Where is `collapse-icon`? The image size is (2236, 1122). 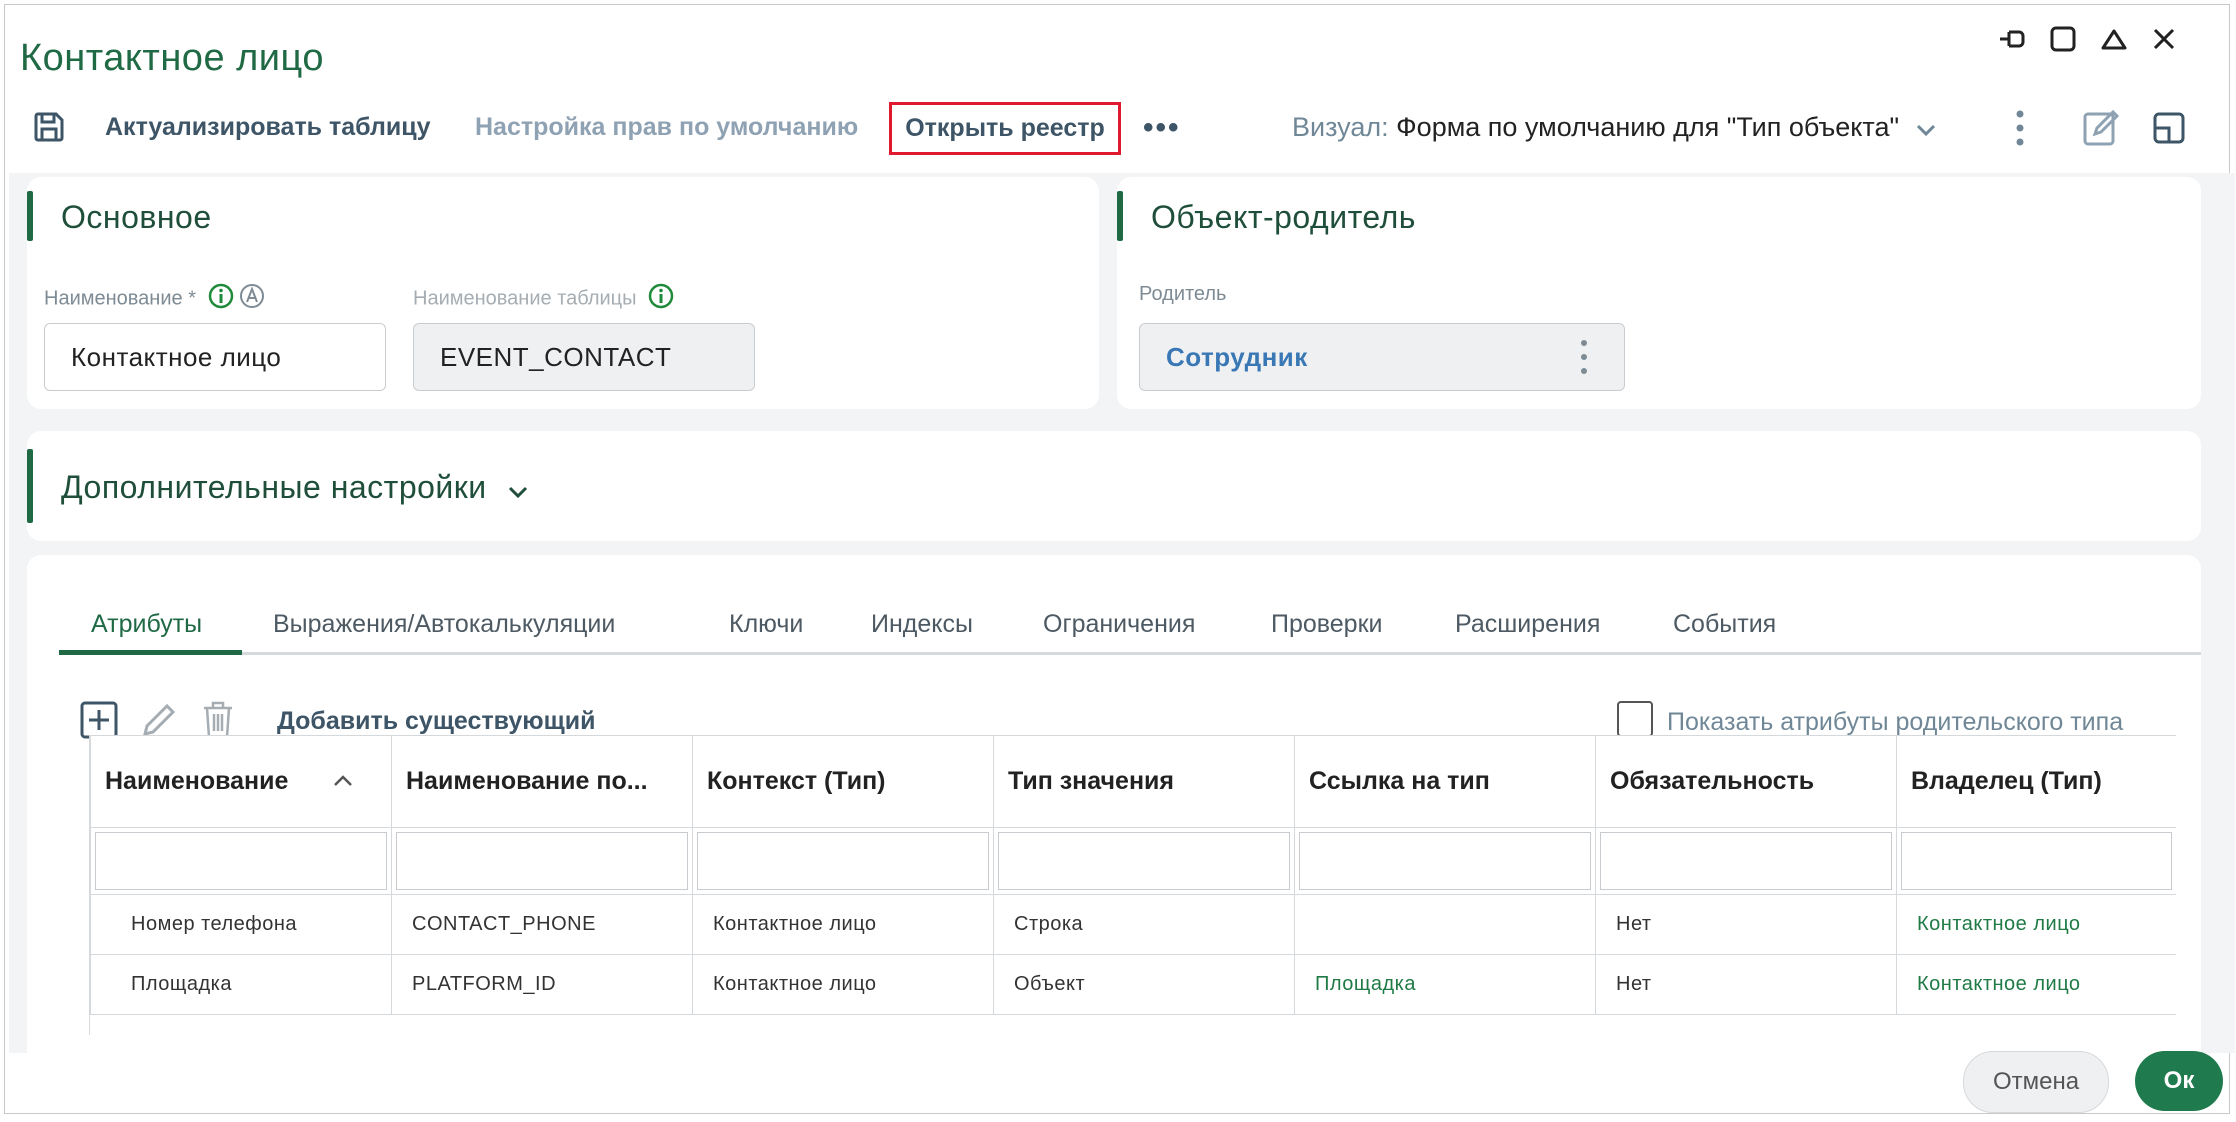 collapse-icon is located at coordinates (2114, 39).